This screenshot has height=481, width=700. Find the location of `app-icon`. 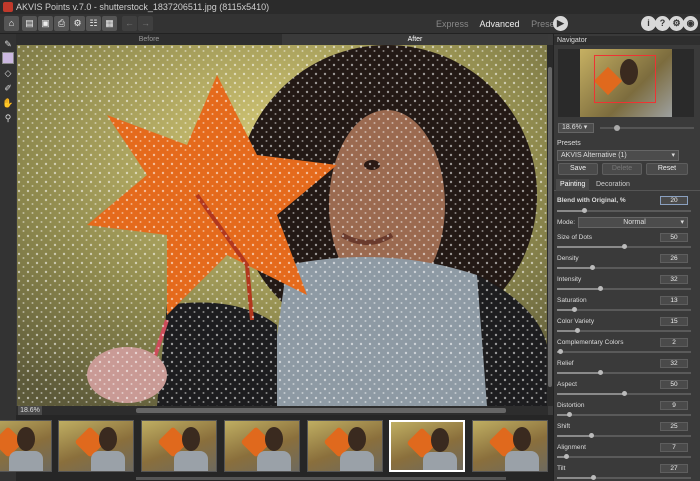

app-icon is located at coordinates (8, 7).